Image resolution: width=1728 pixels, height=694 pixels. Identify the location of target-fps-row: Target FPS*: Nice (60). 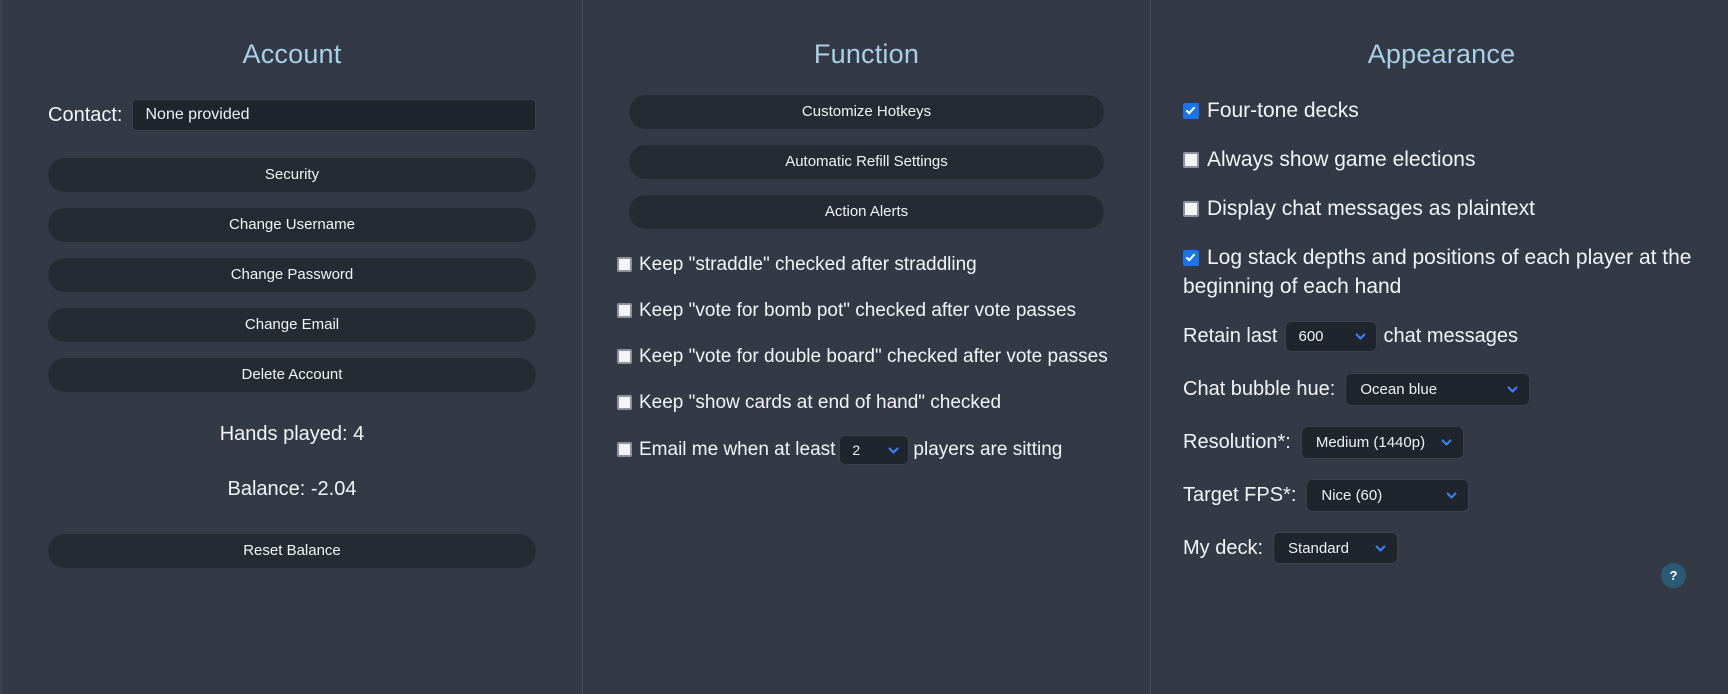
(1442, 495).